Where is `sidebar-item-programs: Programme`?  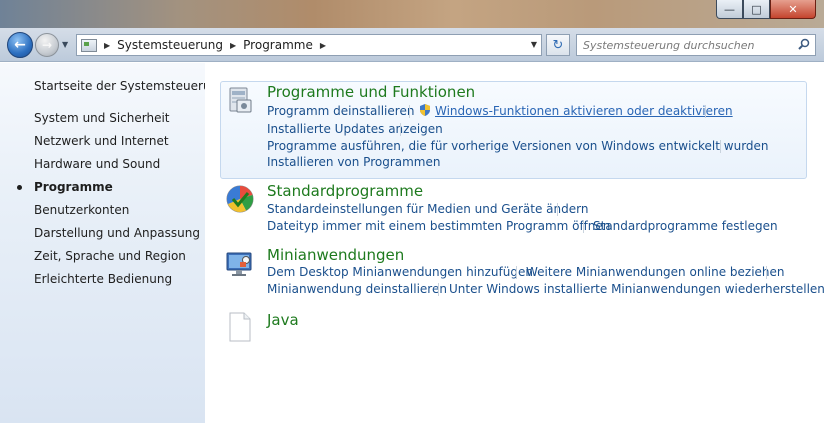 sidebar-item-programs: Programme is located at coordinates (73, 187).